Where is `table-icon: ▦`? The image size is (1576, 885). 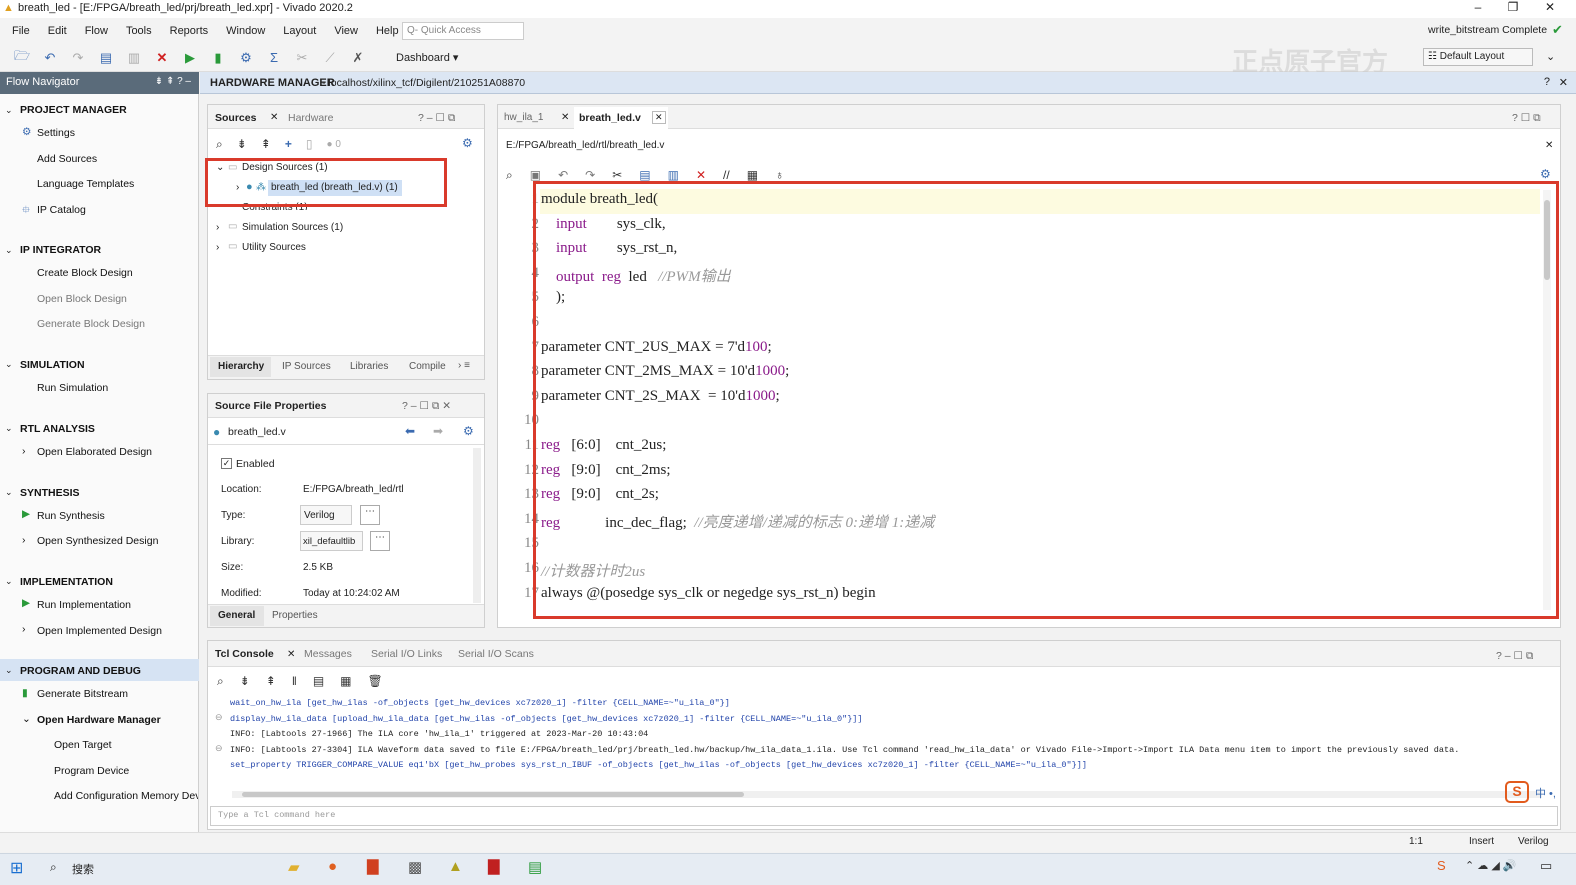
table-icon: ▦ is located at coordinates (345, 681).